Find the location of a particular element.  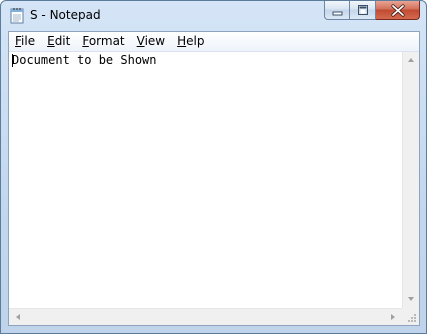

menu-format-label: ormat is located at coordinates (106, 41).